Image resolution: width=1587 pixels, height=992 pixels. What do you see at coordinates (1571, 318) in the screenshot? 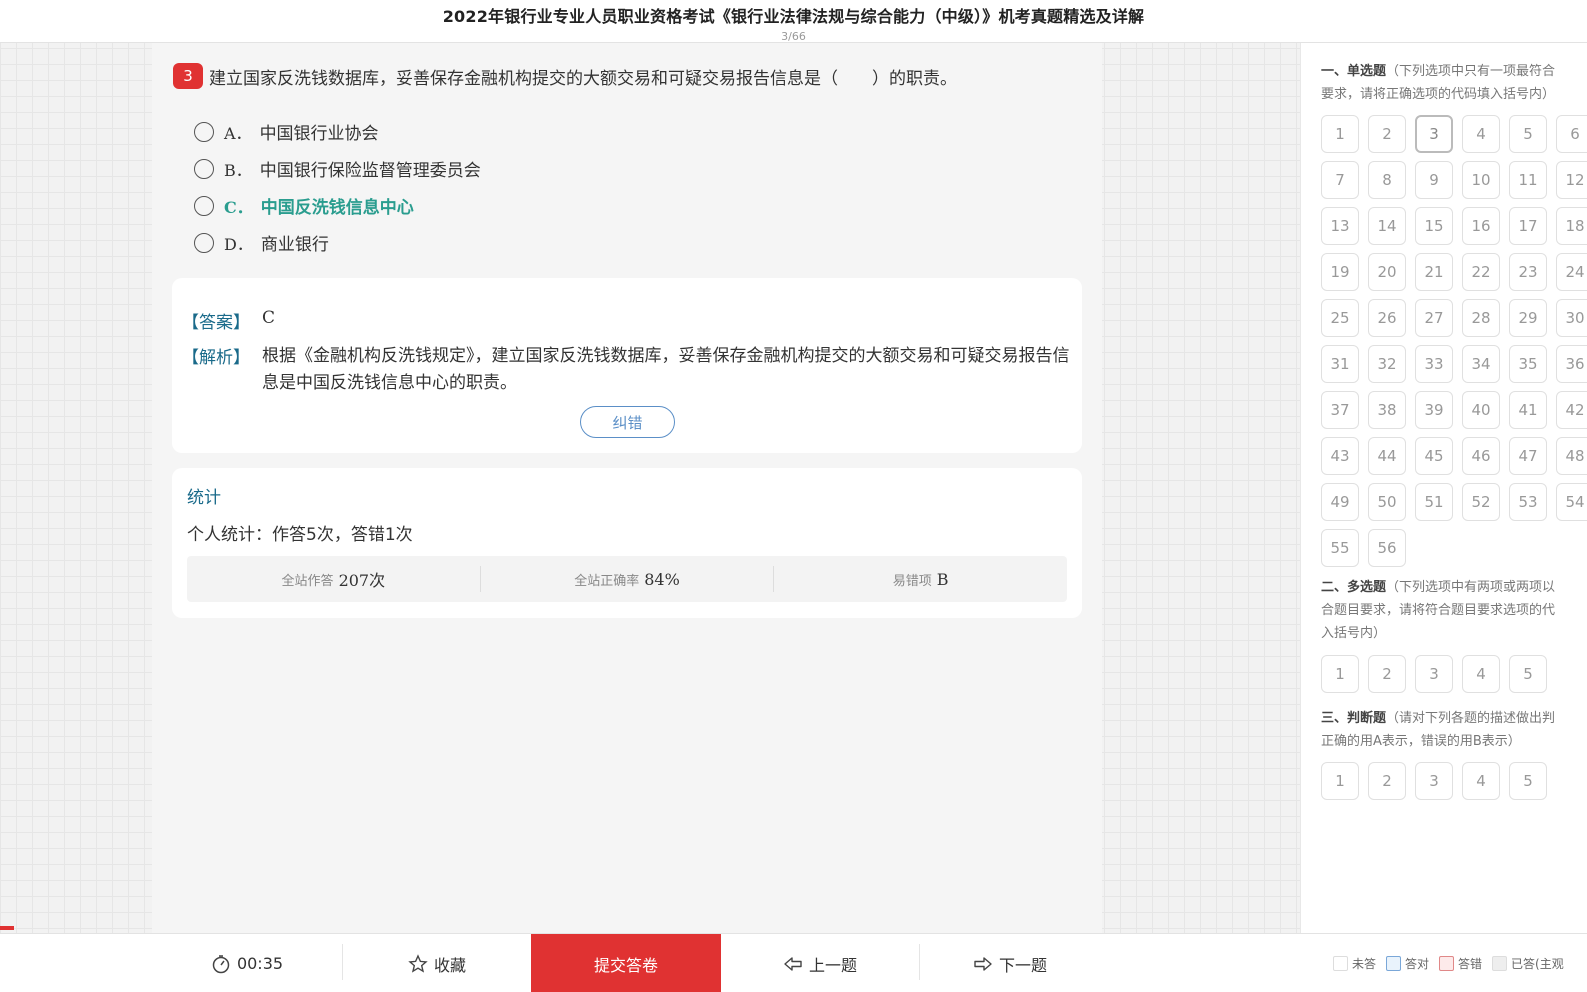
I see `question-nav-cell: 30` at bounding box center [1571, 318].